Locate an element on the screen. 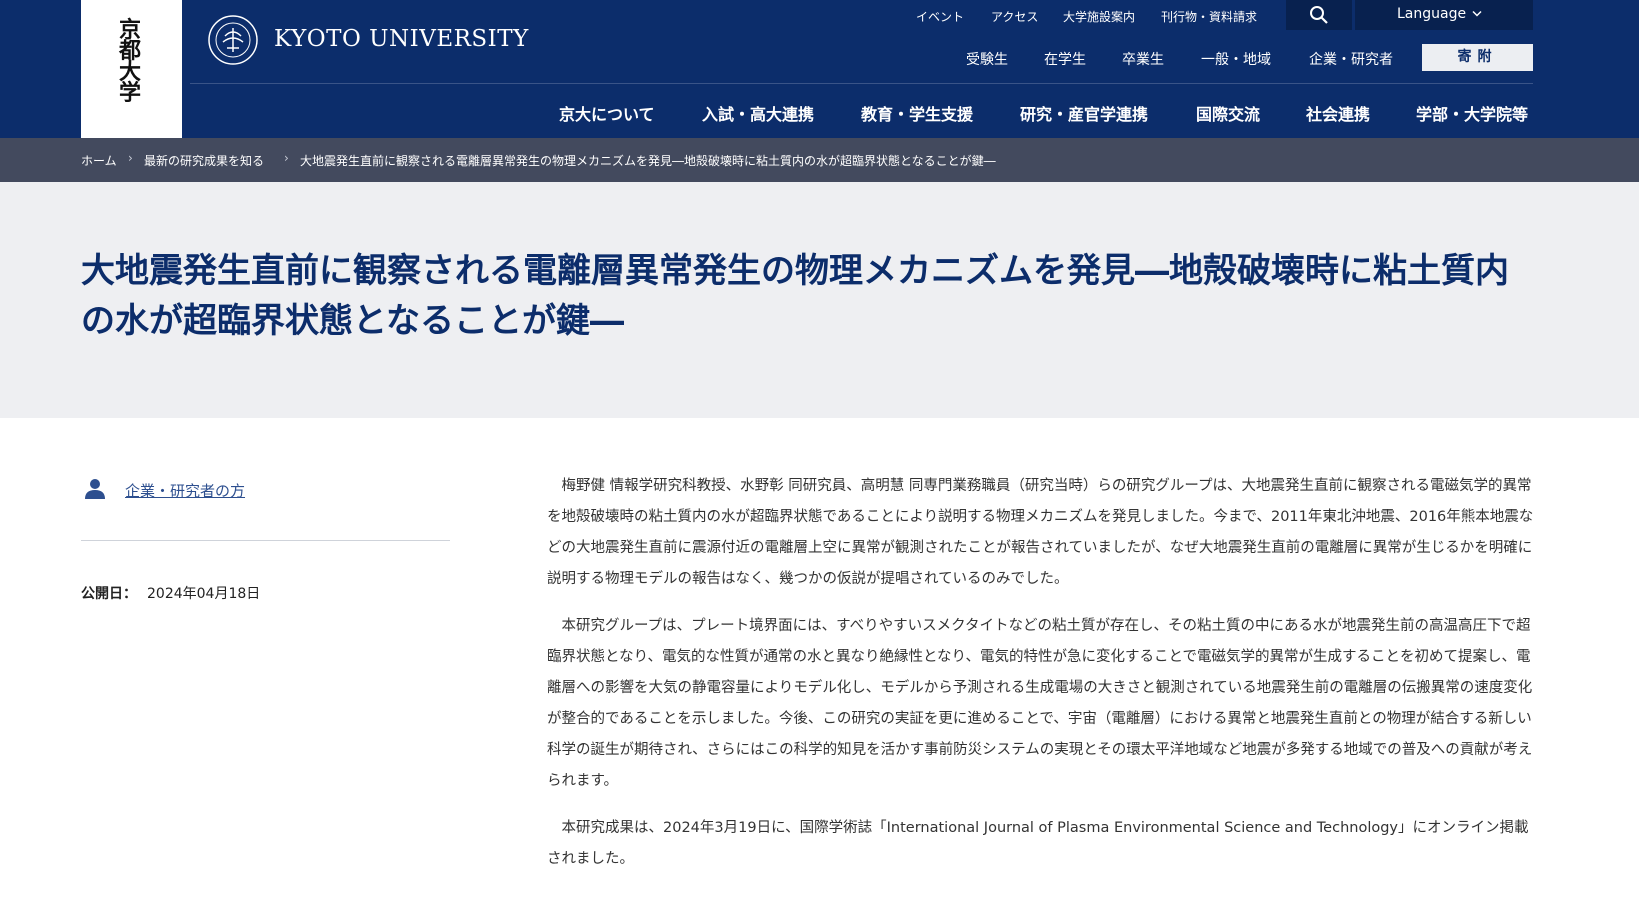 The width and height of the screenshot is (1639, 923). breadcrumb-home: ホーム is located at coordinates (99, 160).